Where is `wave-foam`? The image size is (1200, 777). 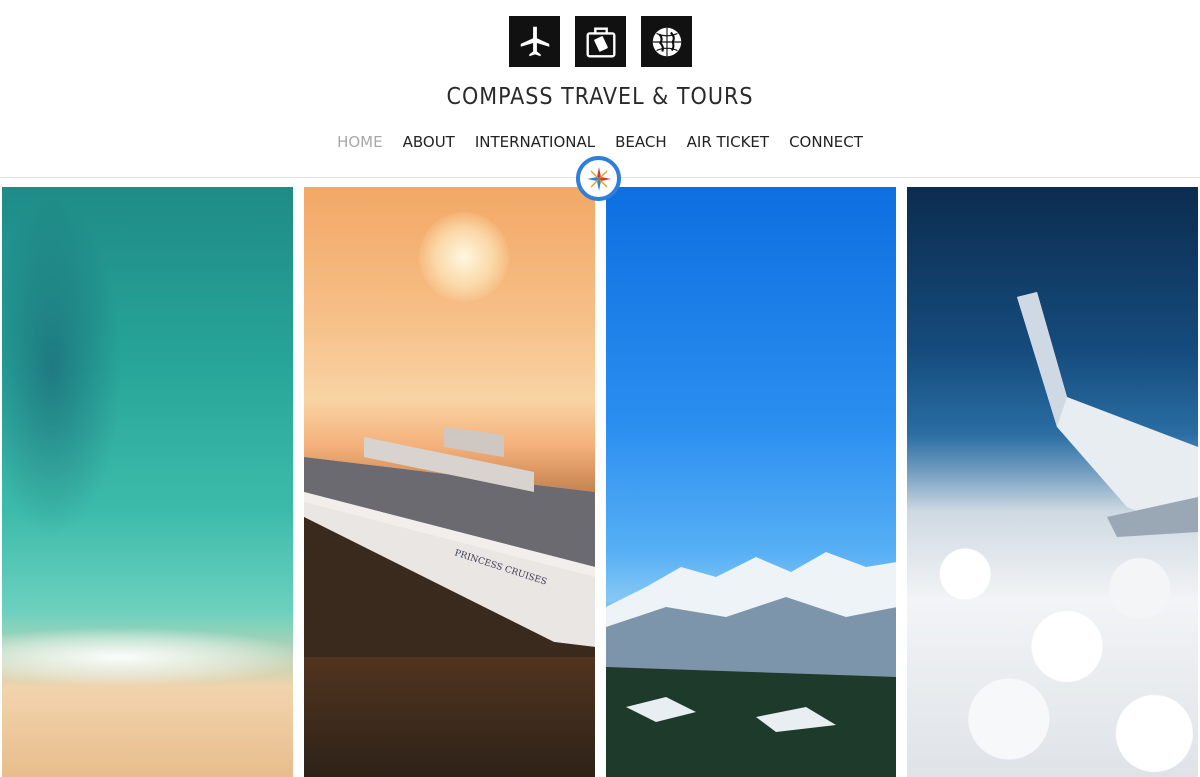 wave-foam is located at coordinates (147, 657).